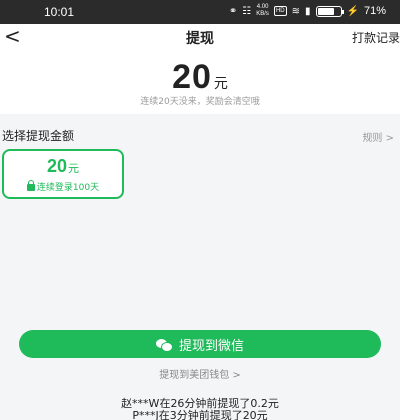  What do you see at coordinates (200, 135) in the screenshot?
I see `withdraw-amount-header: 选择提现金额 规则 >` at bounding box center [200, 135].